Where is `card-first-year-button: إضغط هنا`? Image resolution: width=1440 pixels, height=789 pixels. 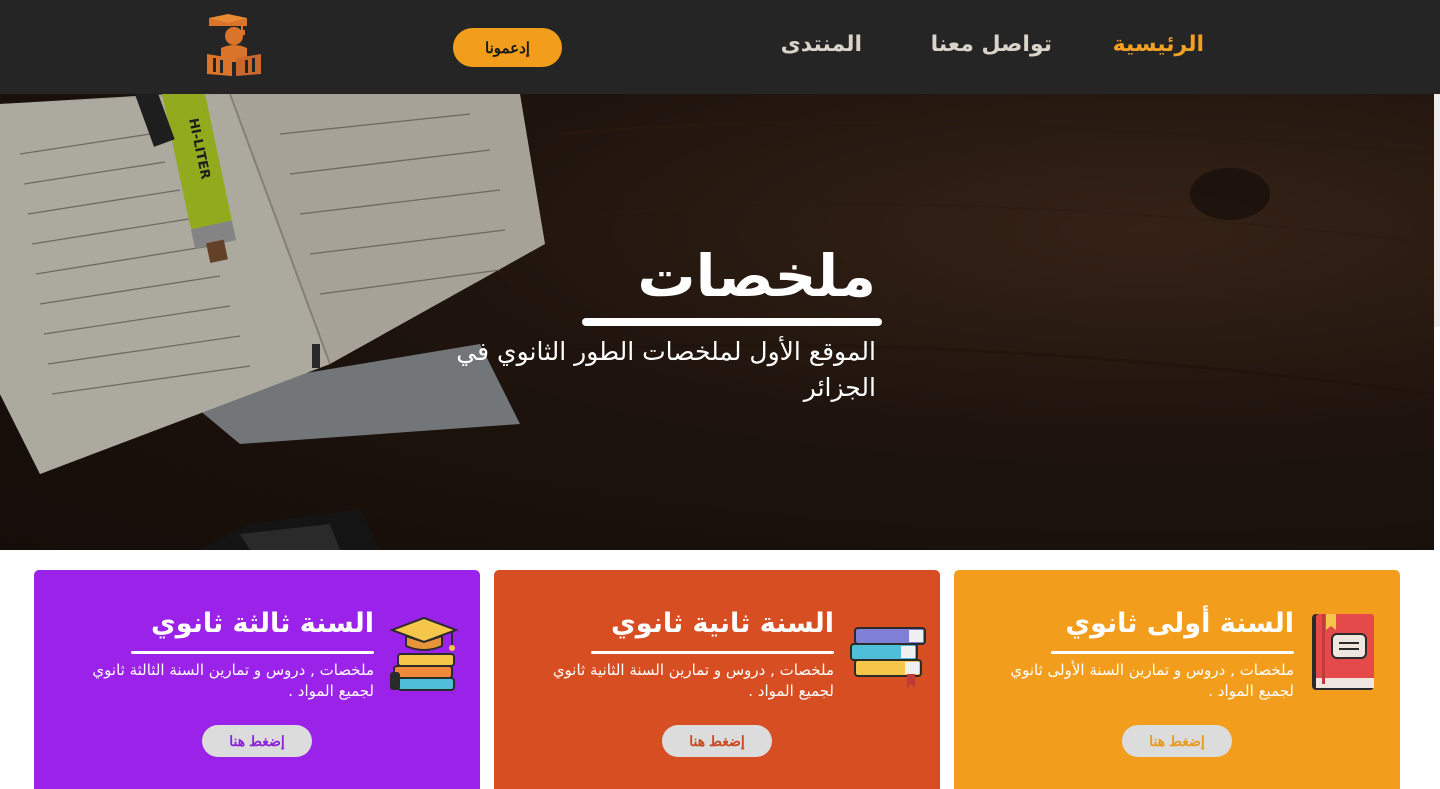 card-first-year-button: إضغط هنا is located at coordinates (1177, 741).